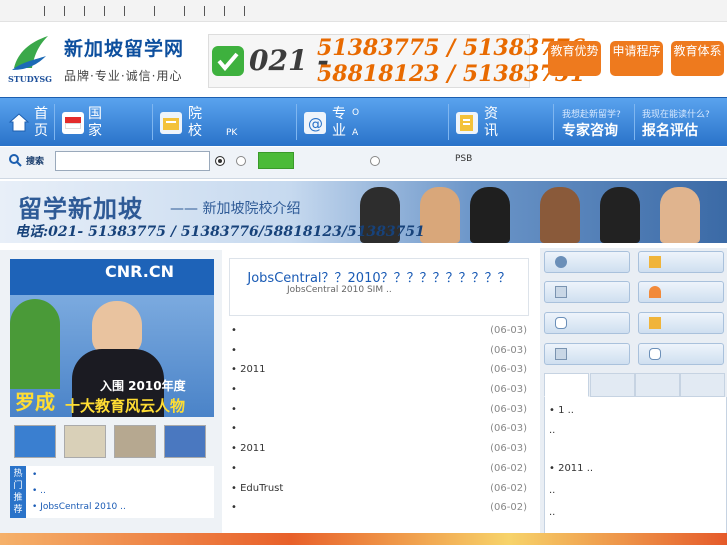 Image resolution: width=727 pixels, height=545 pixels. Describe the element at coordinates (112, 338) in the screenshot. I see `feature-photo: CNR.CN 罗成 入围 2010年度 十大教育风云人物` at that location.